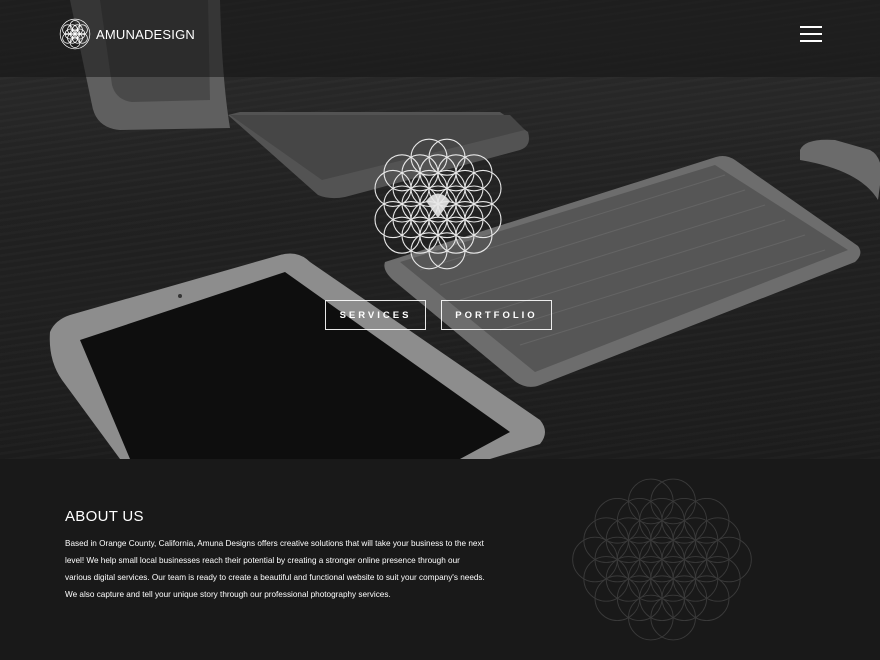 The width and height of the screenshot is (880, 660). I want to click on brand-name: AMUNADESIGN, so click(145, 34).